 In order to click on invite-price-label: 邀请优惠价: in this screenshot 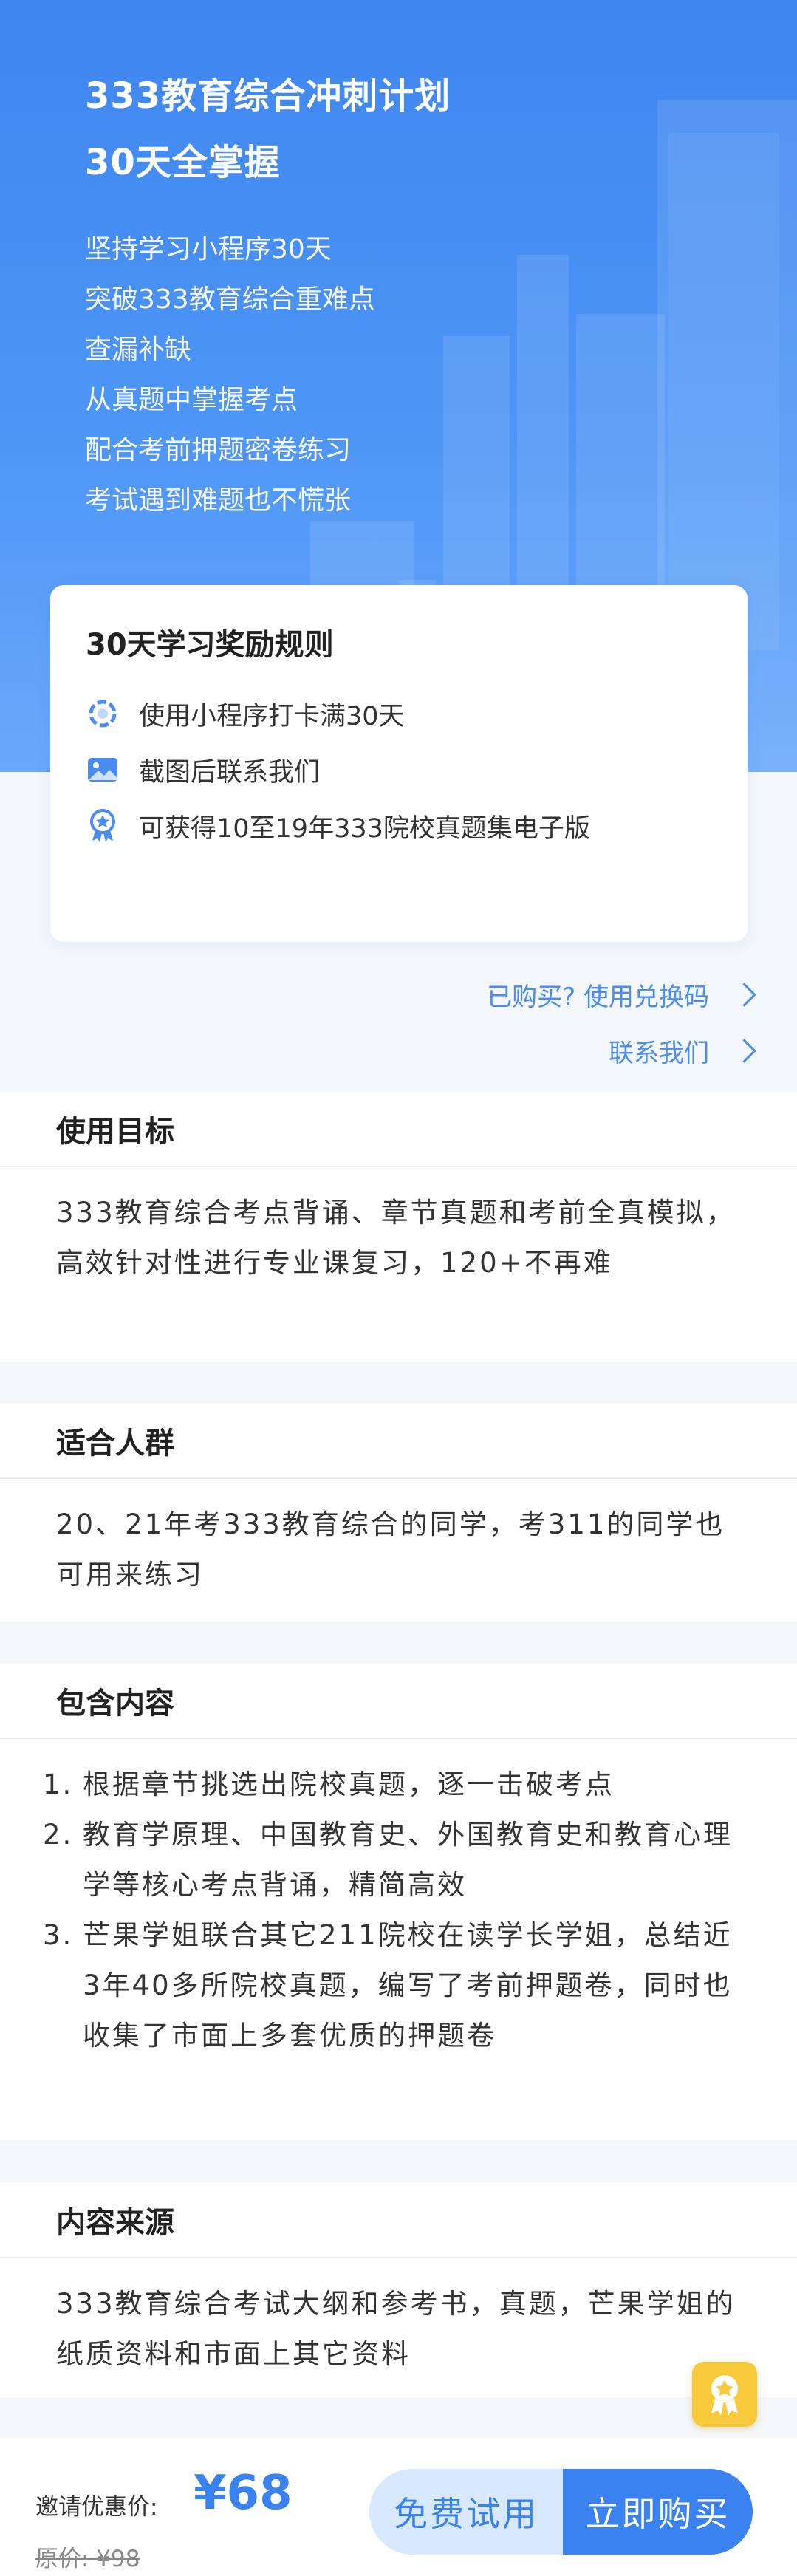, I will do `click(97, 2507)`.